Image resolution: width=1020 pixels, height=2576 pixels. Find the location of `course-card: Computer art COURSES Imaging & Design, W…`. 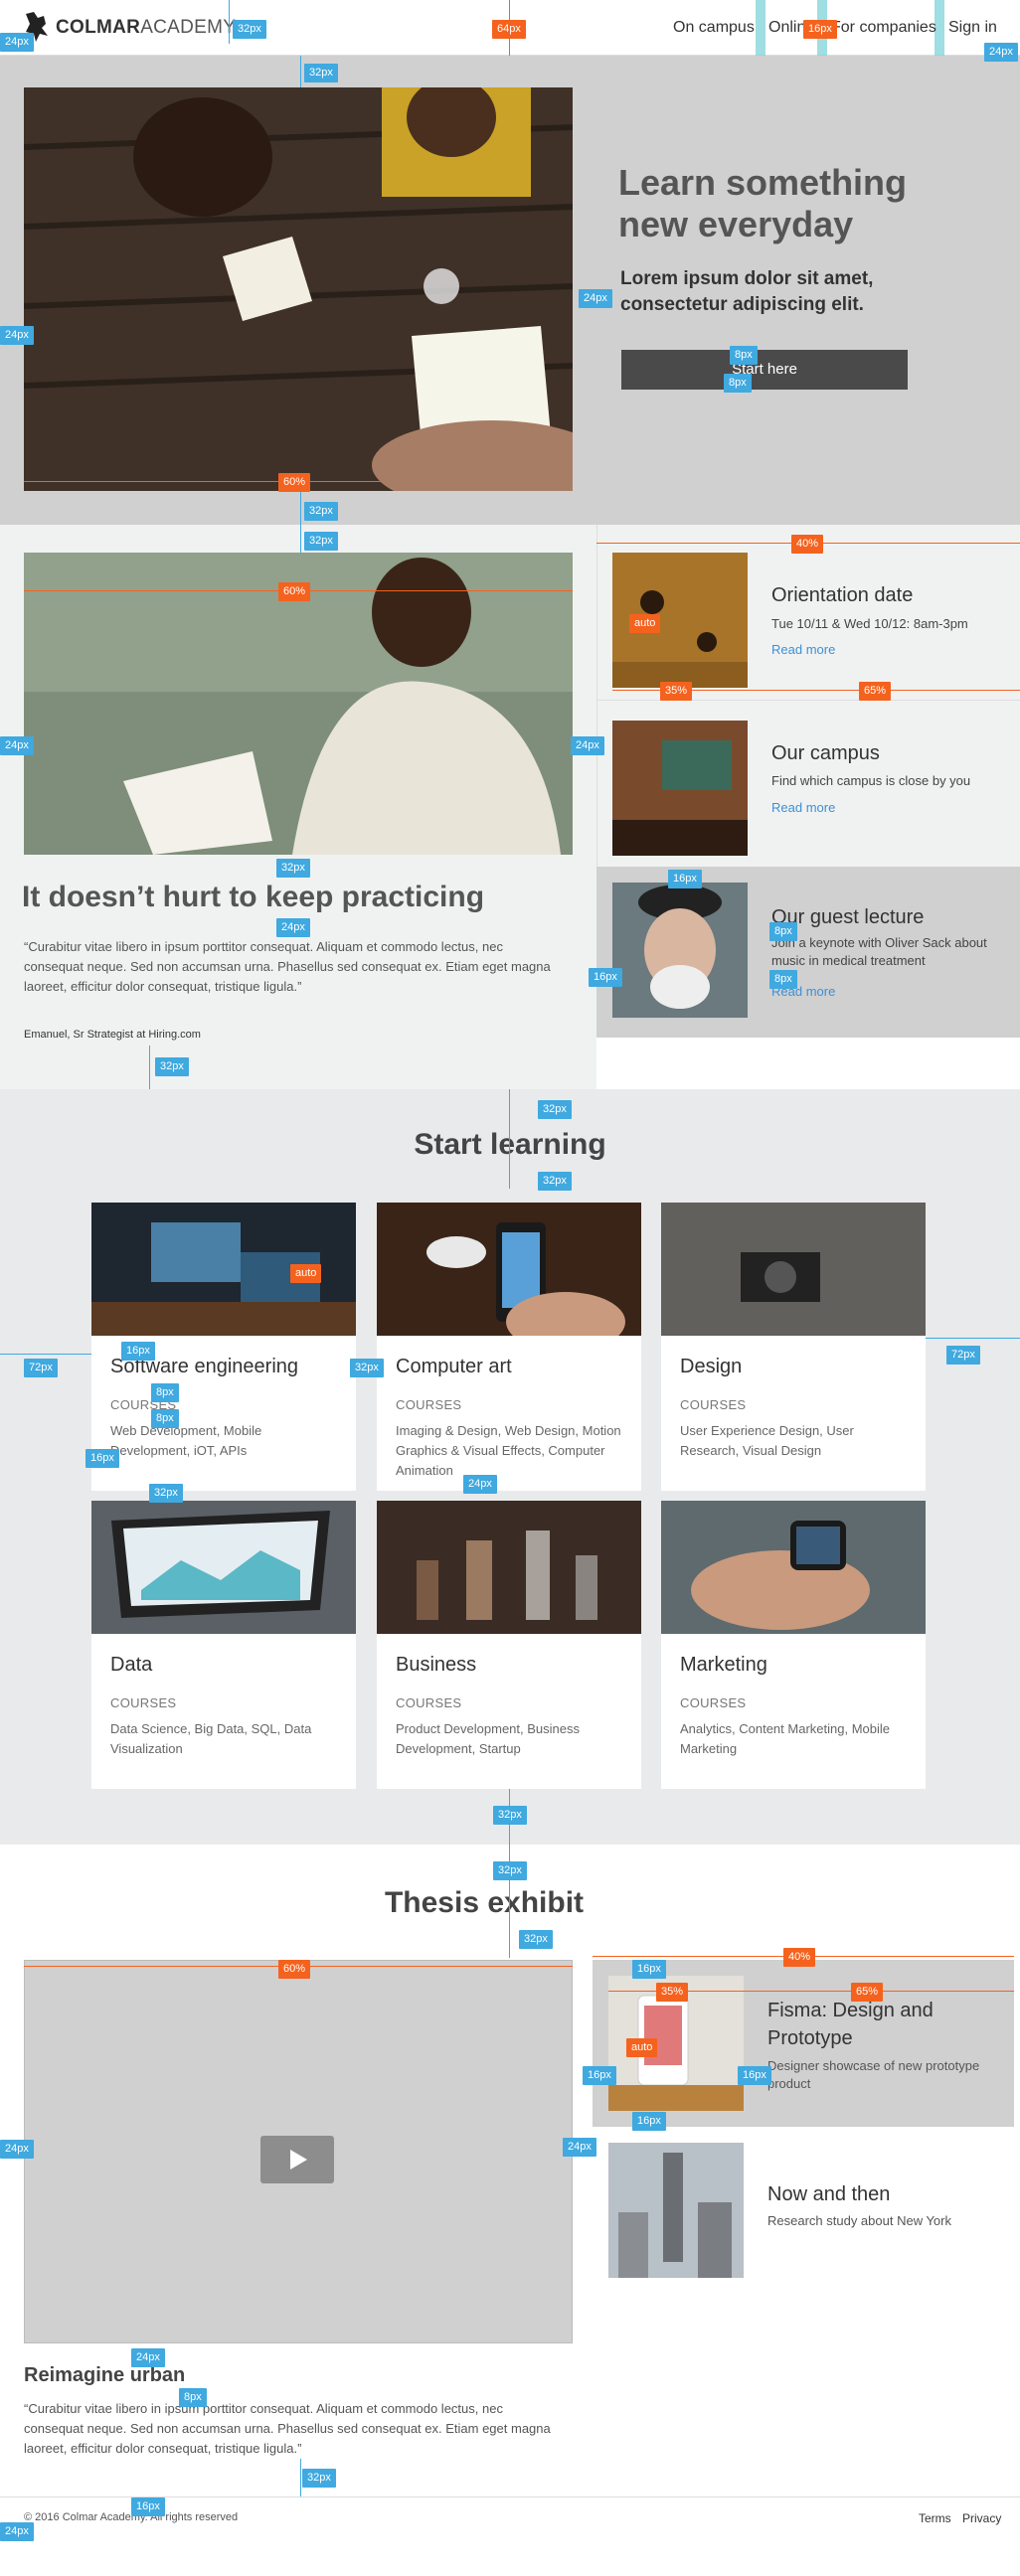

course-card: Computer art COURSES Imaging & Design, W… is located at coordinates (509, 1347).